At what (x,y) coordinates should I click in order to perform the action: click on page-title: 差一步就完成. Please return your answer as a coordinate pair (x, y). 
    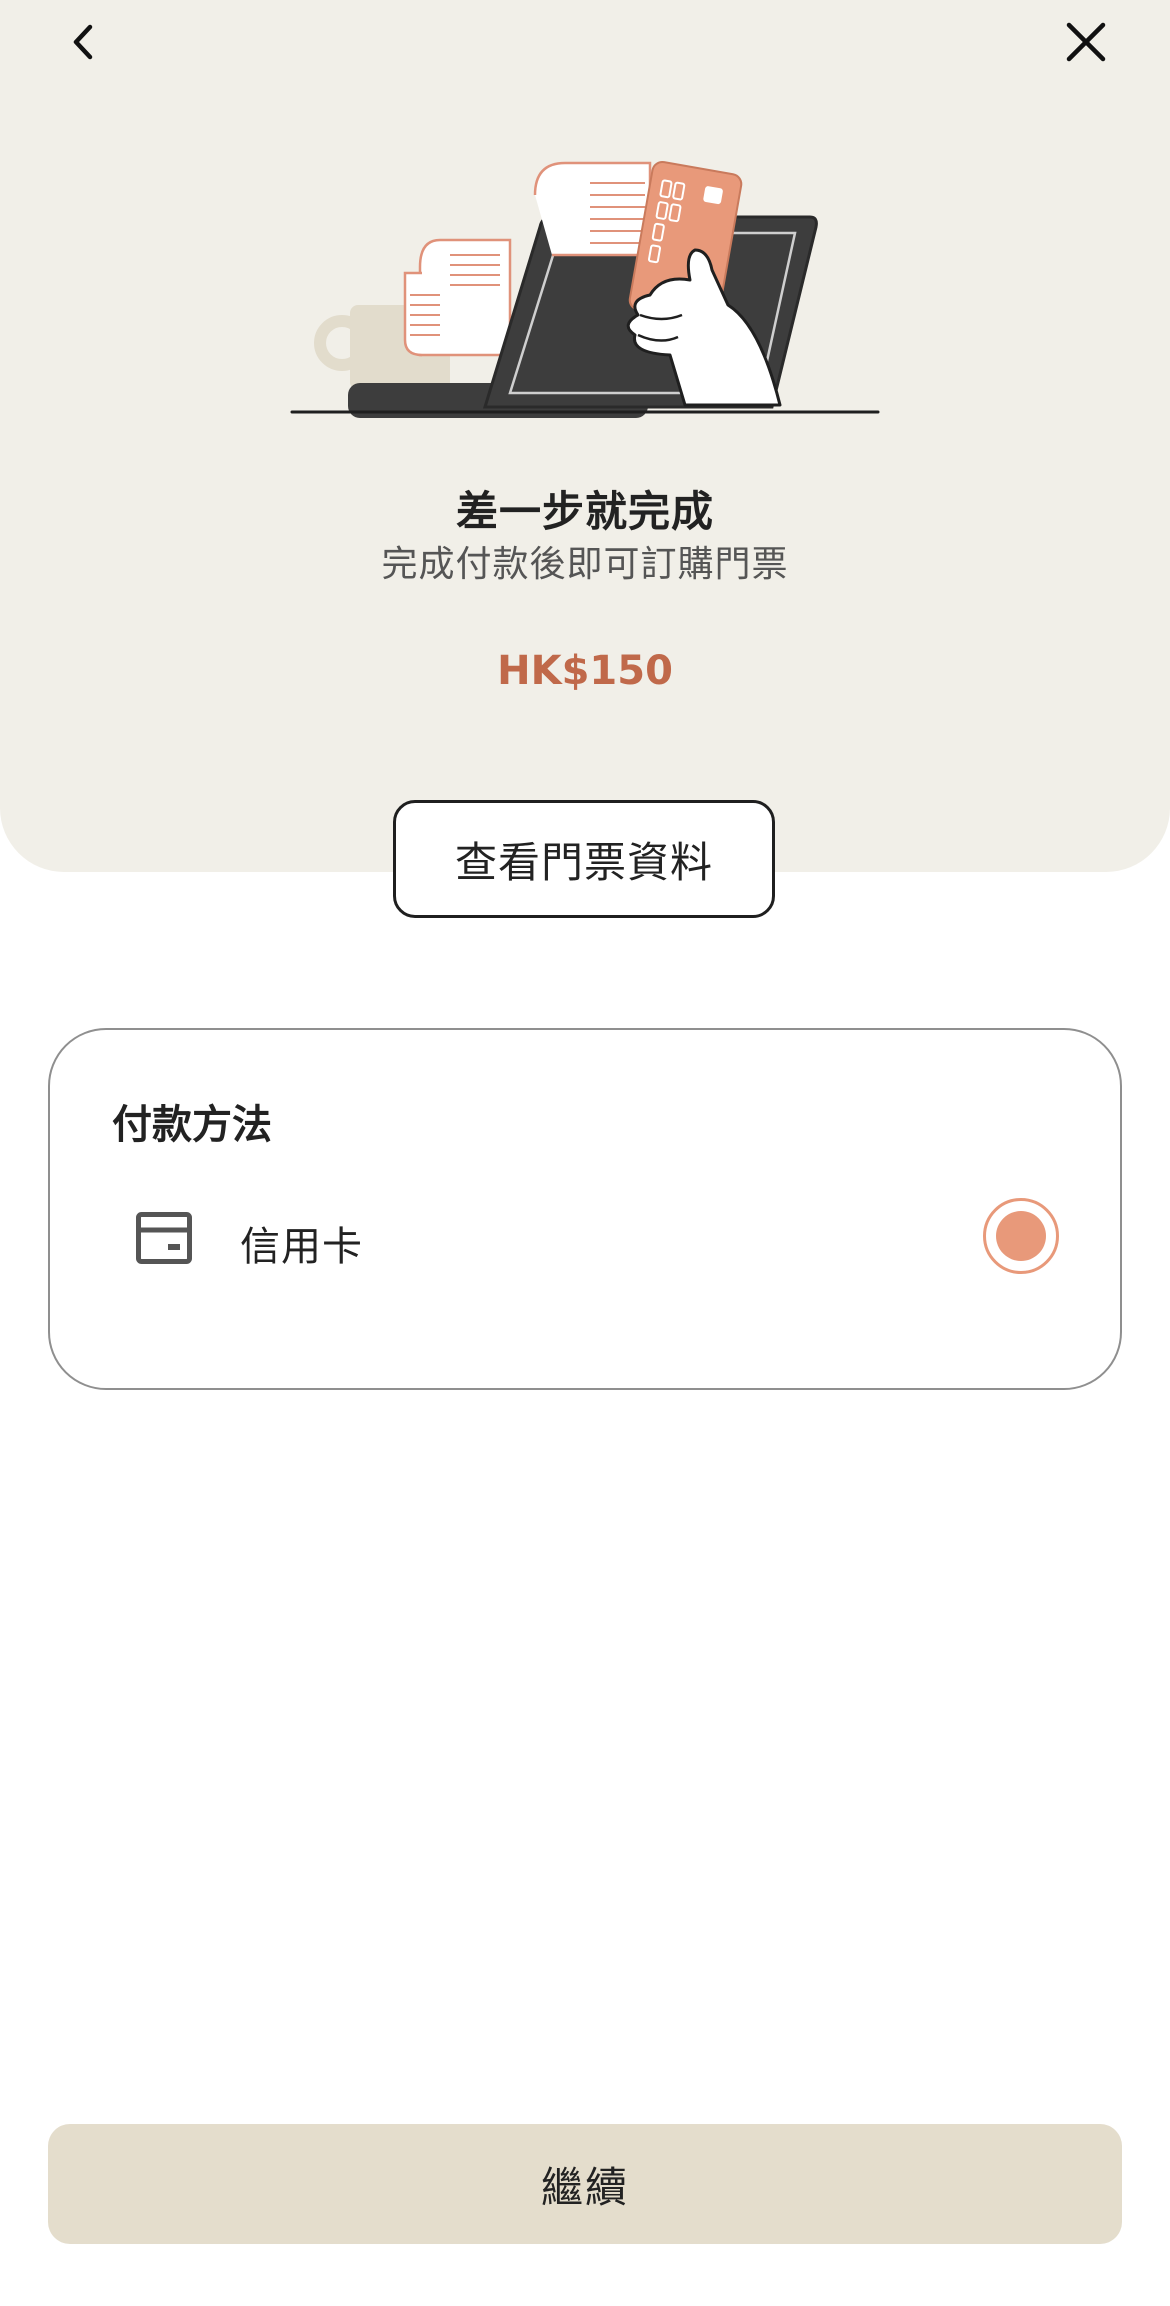
    Looking at the image, I should click on (584, 511).